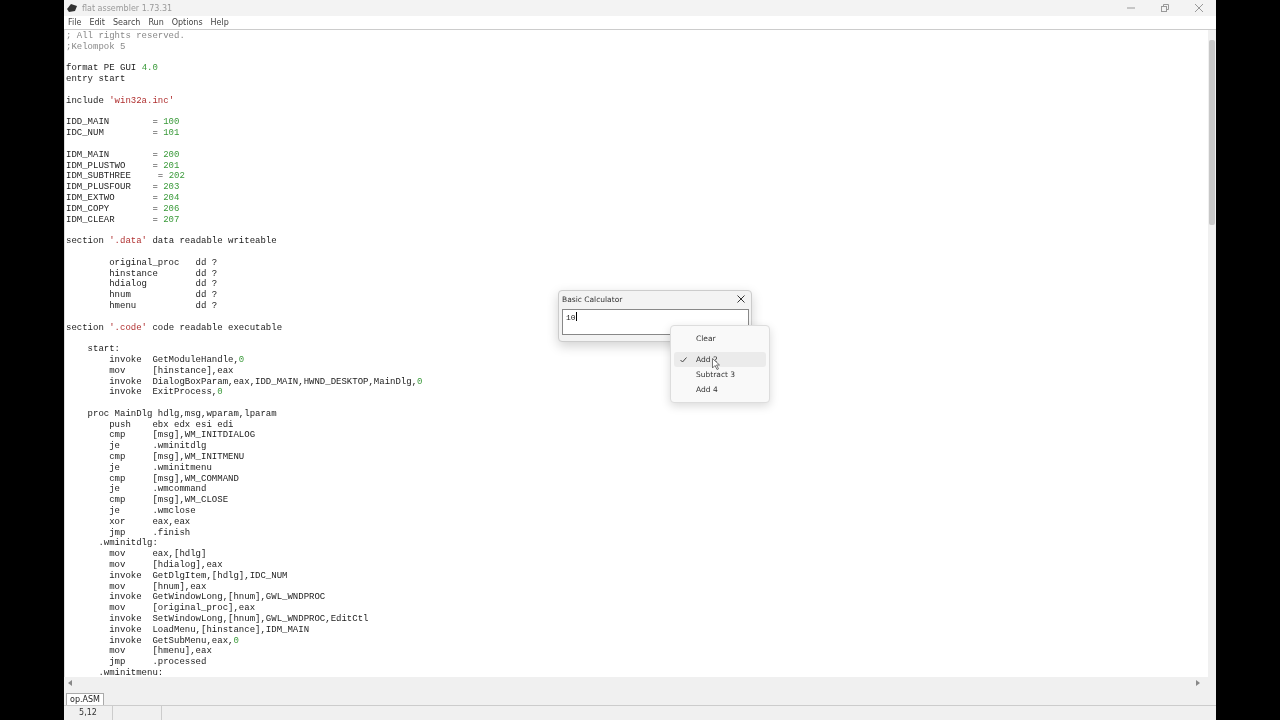 Image resolution: width=1280 pixels, height=720 pixels. I want to click on code-line: invoke GetWindowLong,[hnum],GWL_WNDPROC, so click(217, 597).